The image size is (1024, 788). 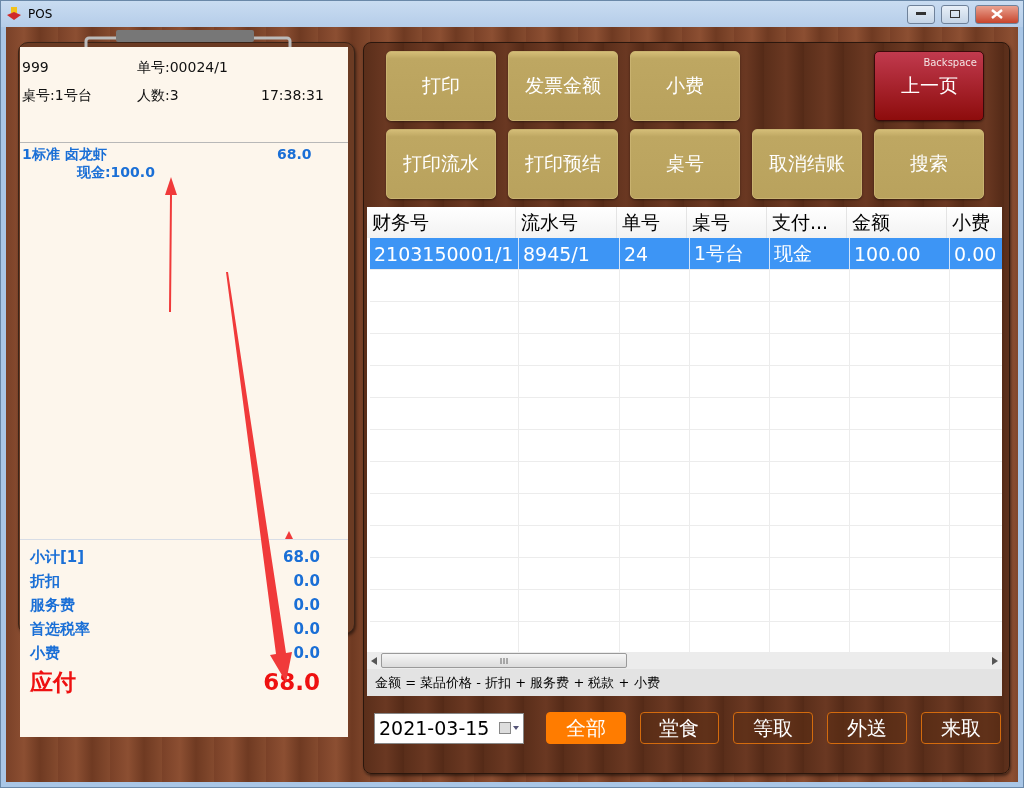 What do you see at coordinates (504, 660) in the screenshot?
I see `scrollbar-thumb` at bounding box center [504, 660].